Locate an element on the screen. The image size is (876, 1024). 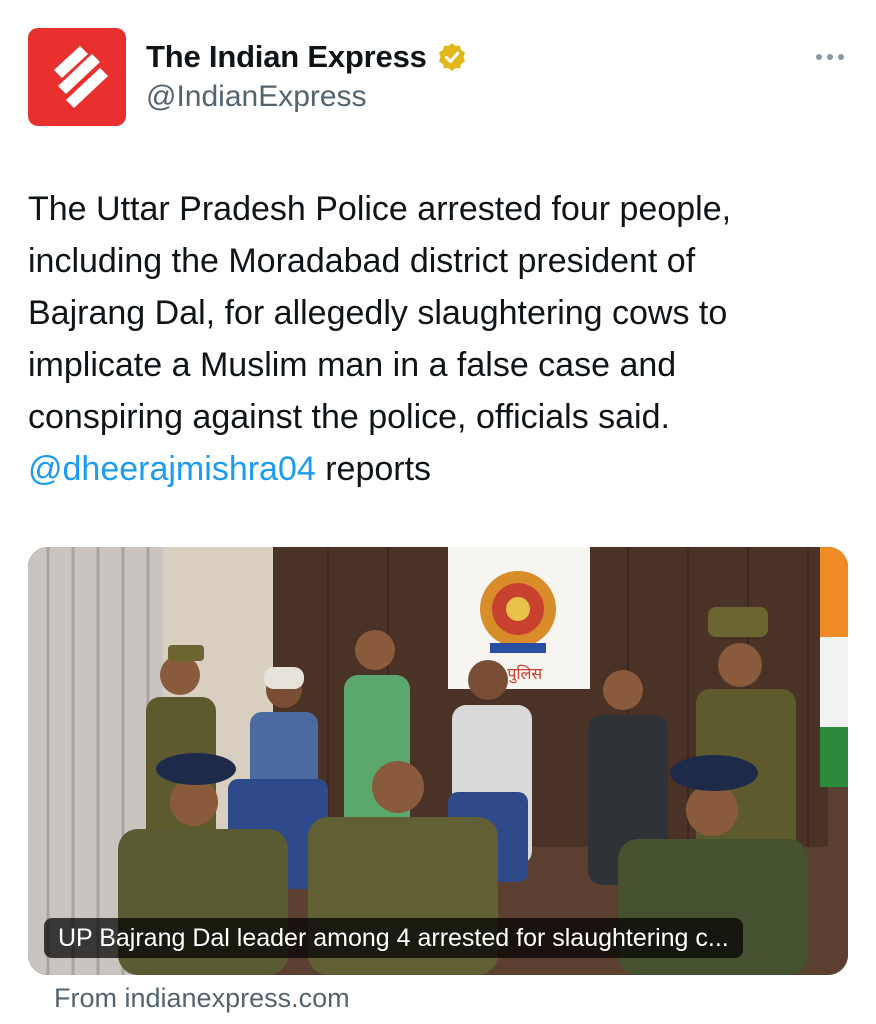
indian-express-logo-icon is located at coordinates (81, 77).